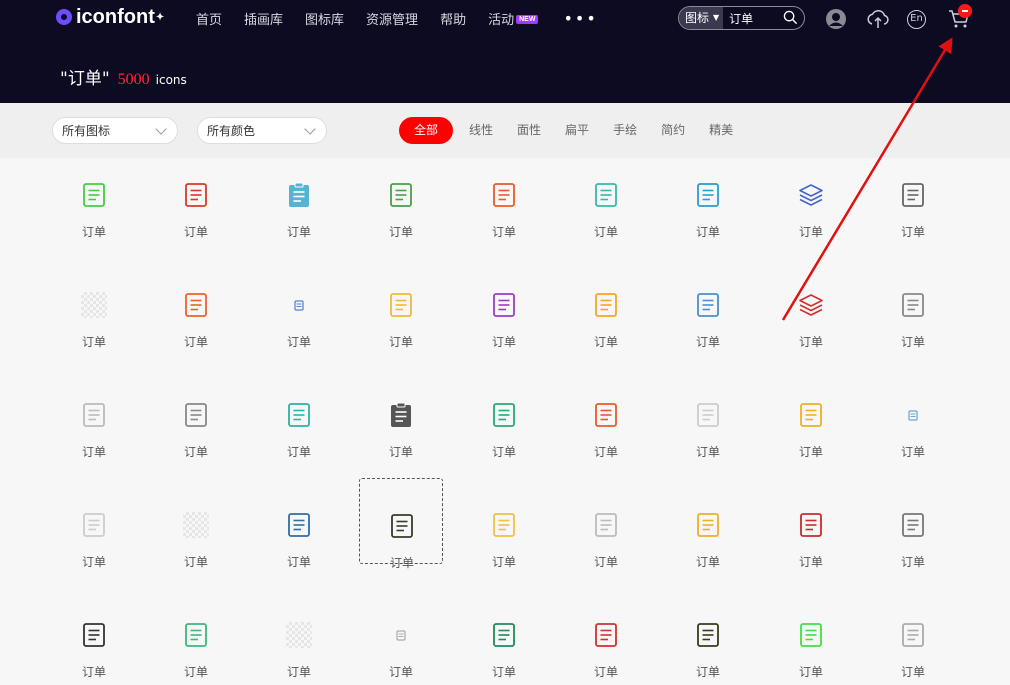 The height and width of the screenshot is (685, 1010). I want to click on upload-cloud-icon, so click(878, 19).